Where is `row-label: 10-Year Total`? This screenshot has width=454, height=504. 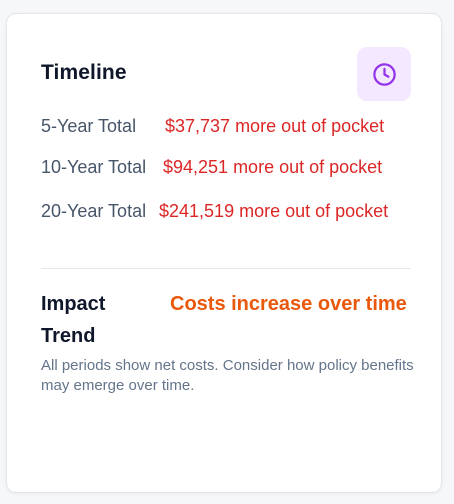
row-label: 10-Year Total is located at coordinates (94, 167).